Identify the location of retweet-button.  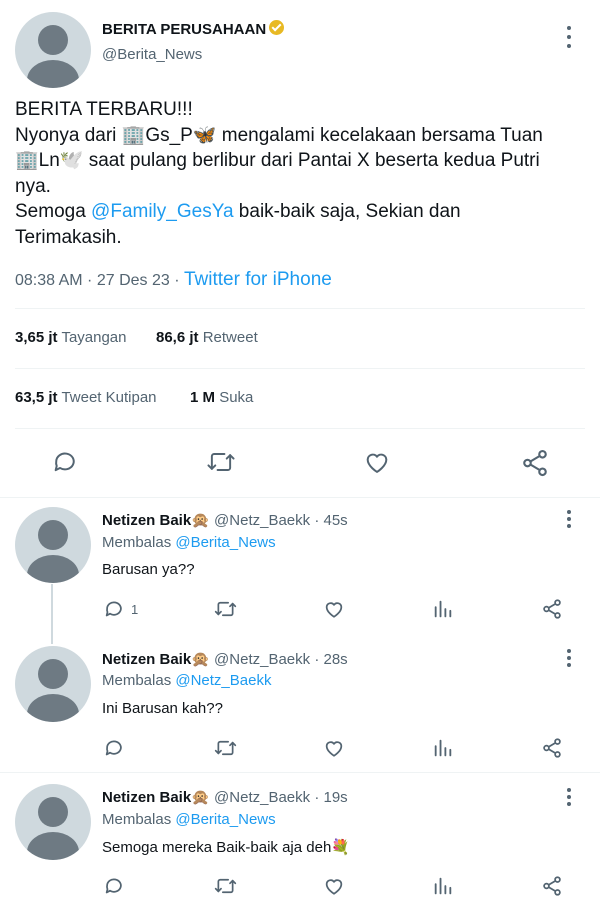
(221, 462).